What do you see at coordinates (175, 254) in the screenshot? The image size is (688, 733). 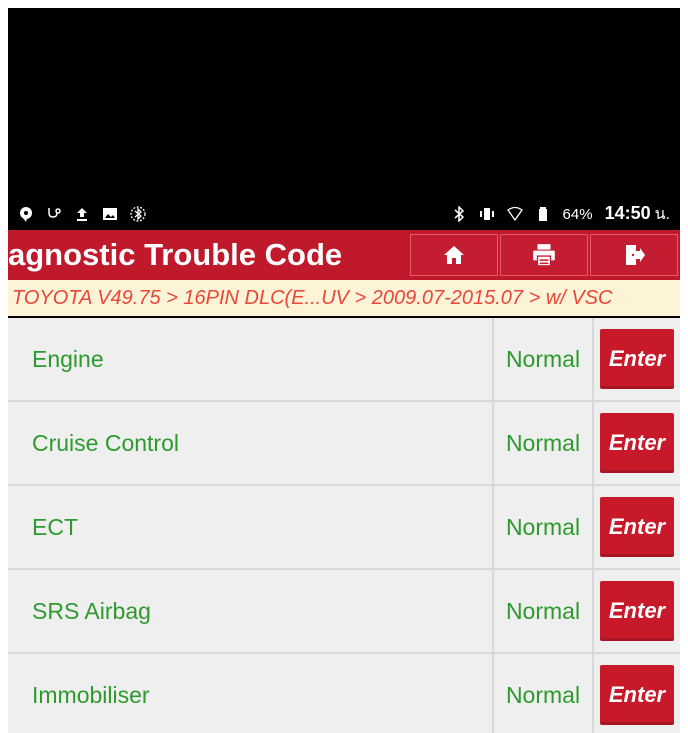 I see `page-title-text: agnostic Trouble Code` at bounding box center [175, 254].